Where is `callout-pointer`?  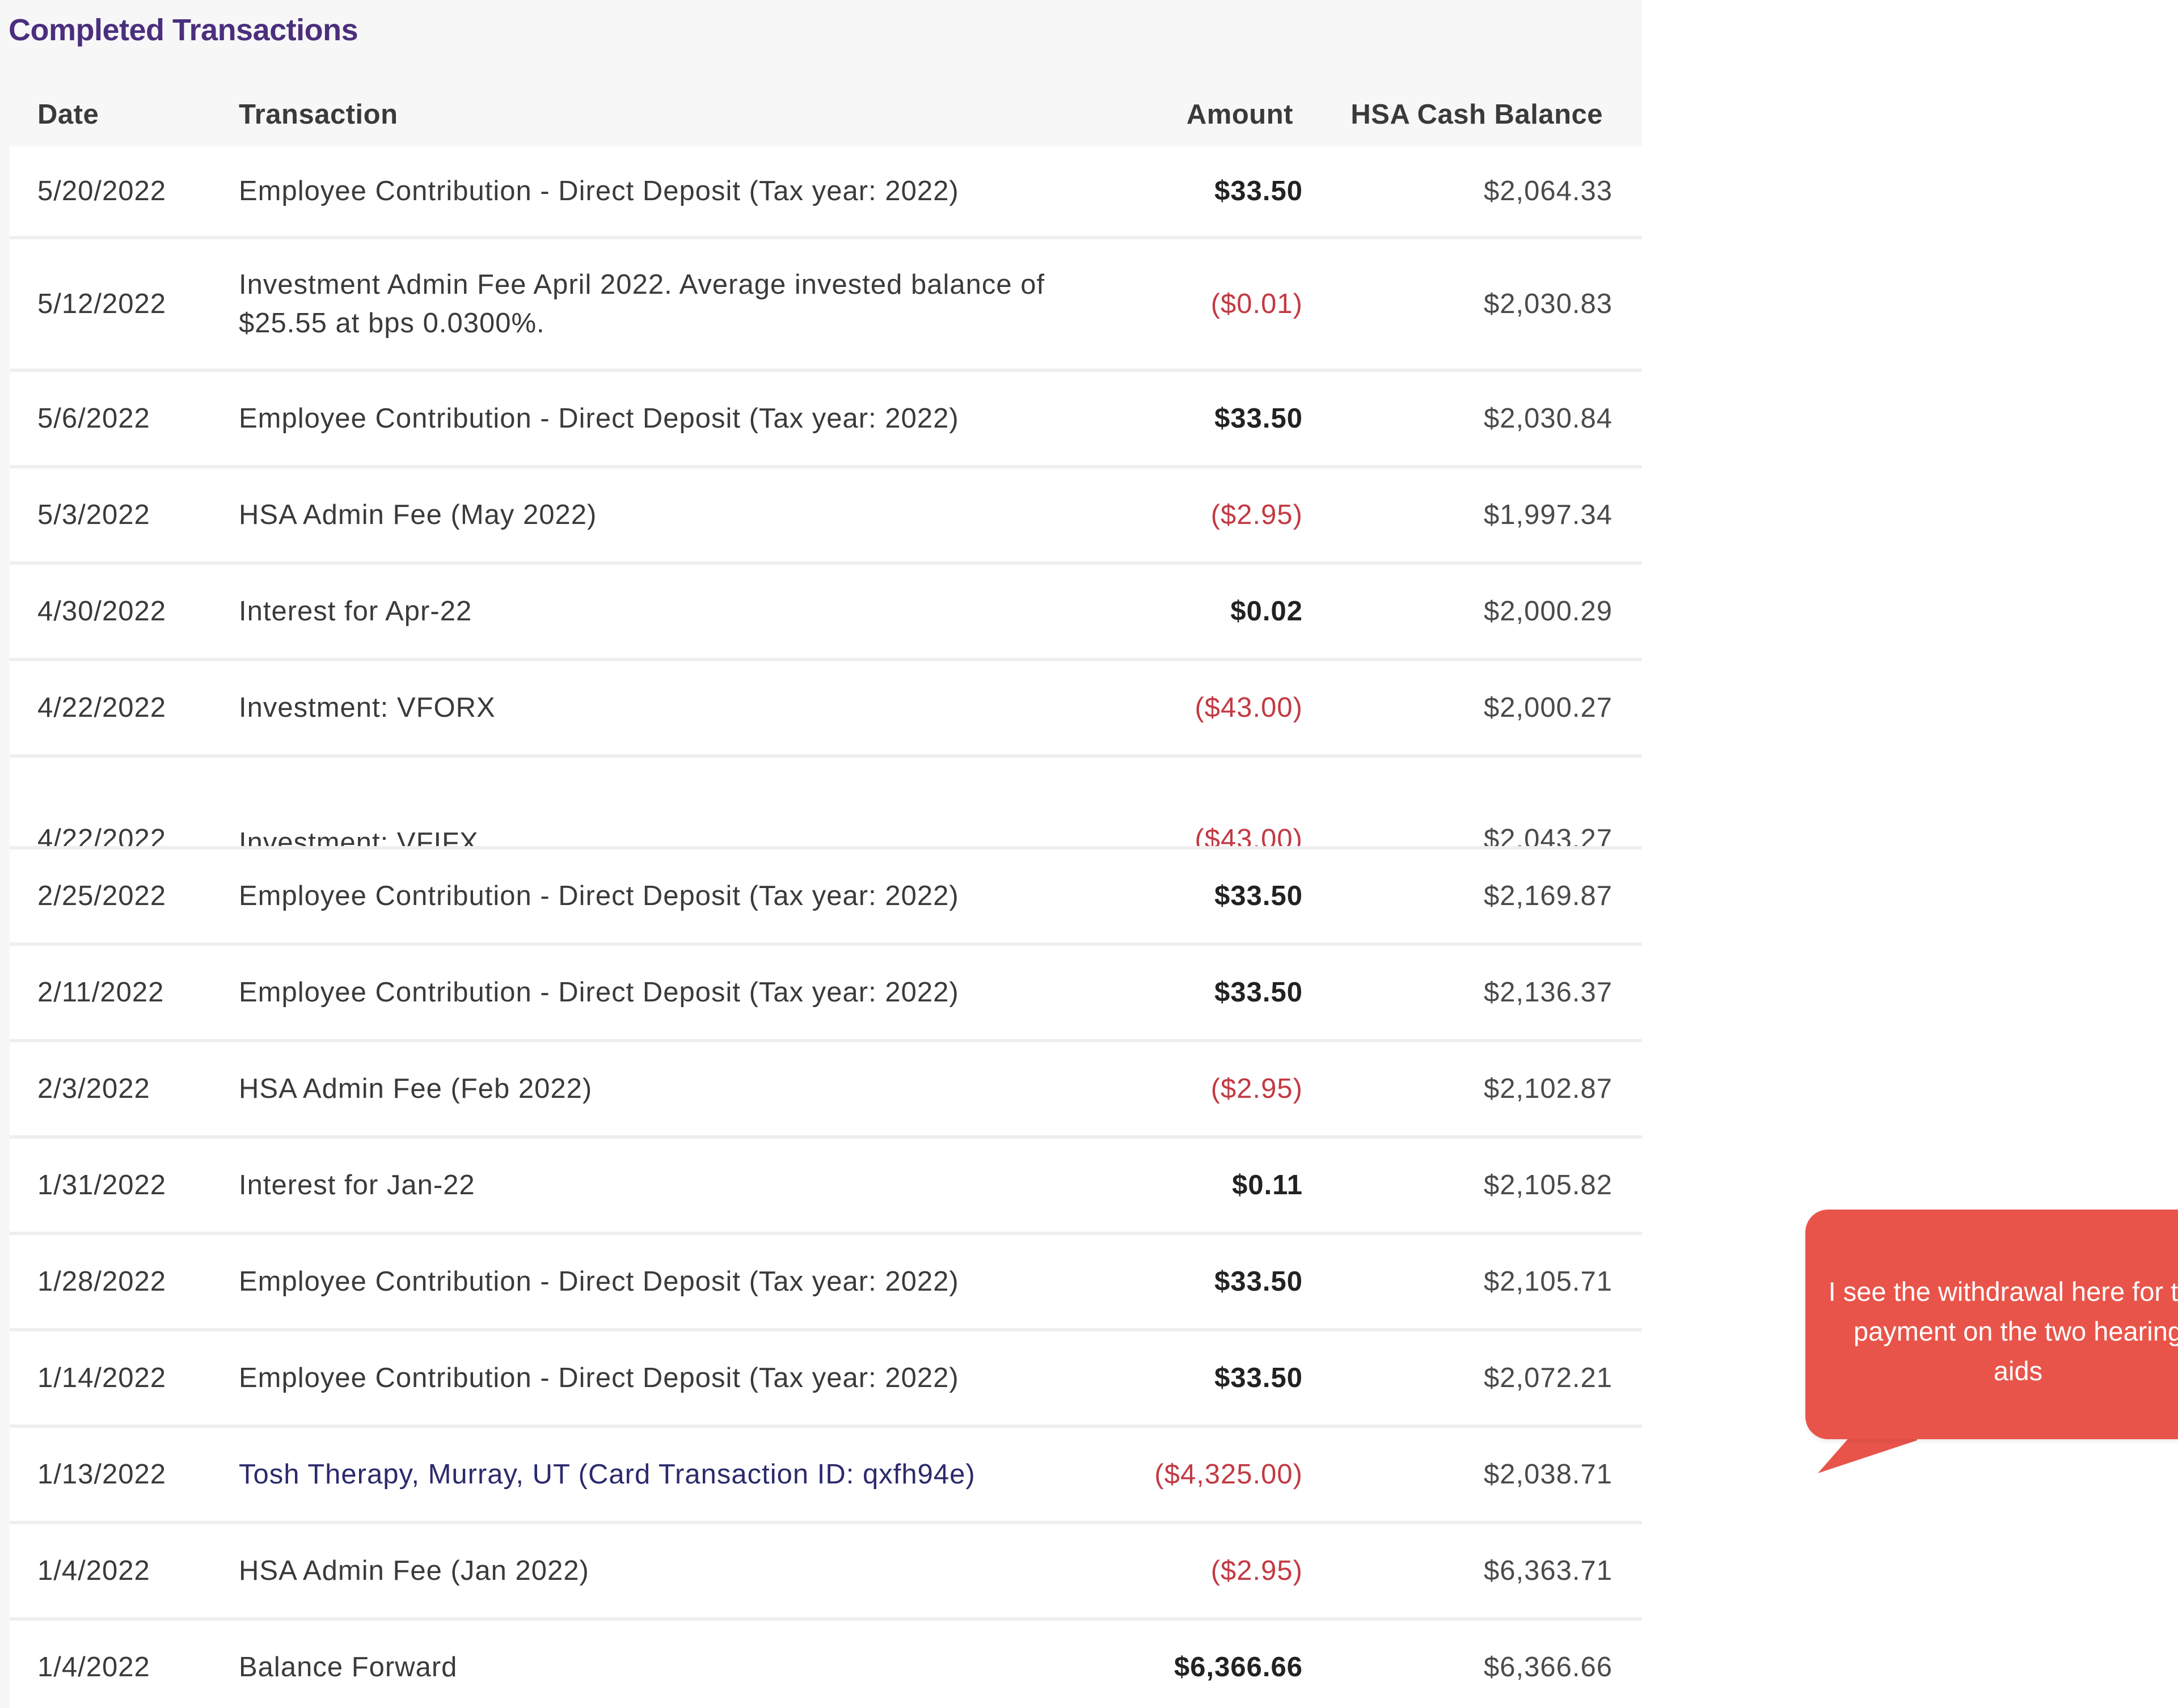
callout-pointer is located at coordinates (1867, 1420).